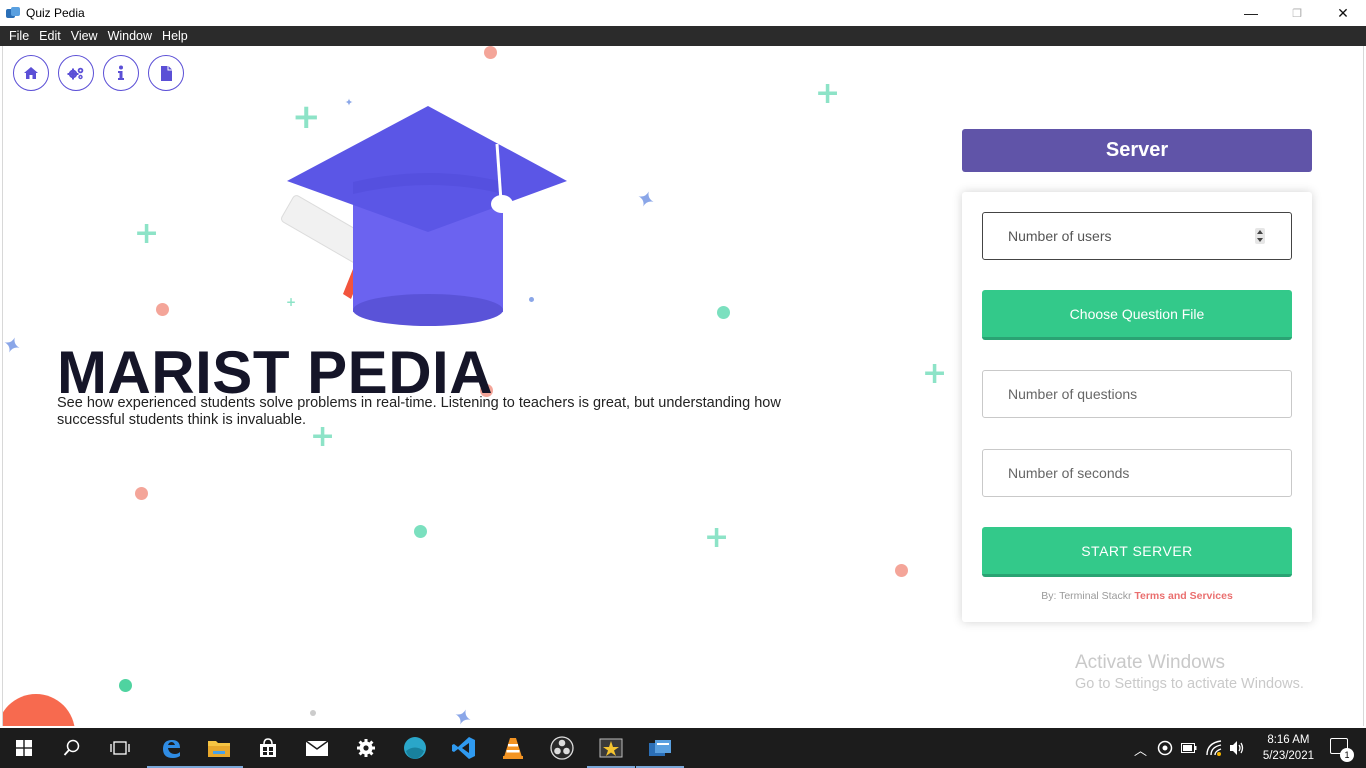  What do you see at coordinates (1140, 749) in the screenshot?
I see `chevron-up-icon: ︿` at bounding box center [1140, 749].